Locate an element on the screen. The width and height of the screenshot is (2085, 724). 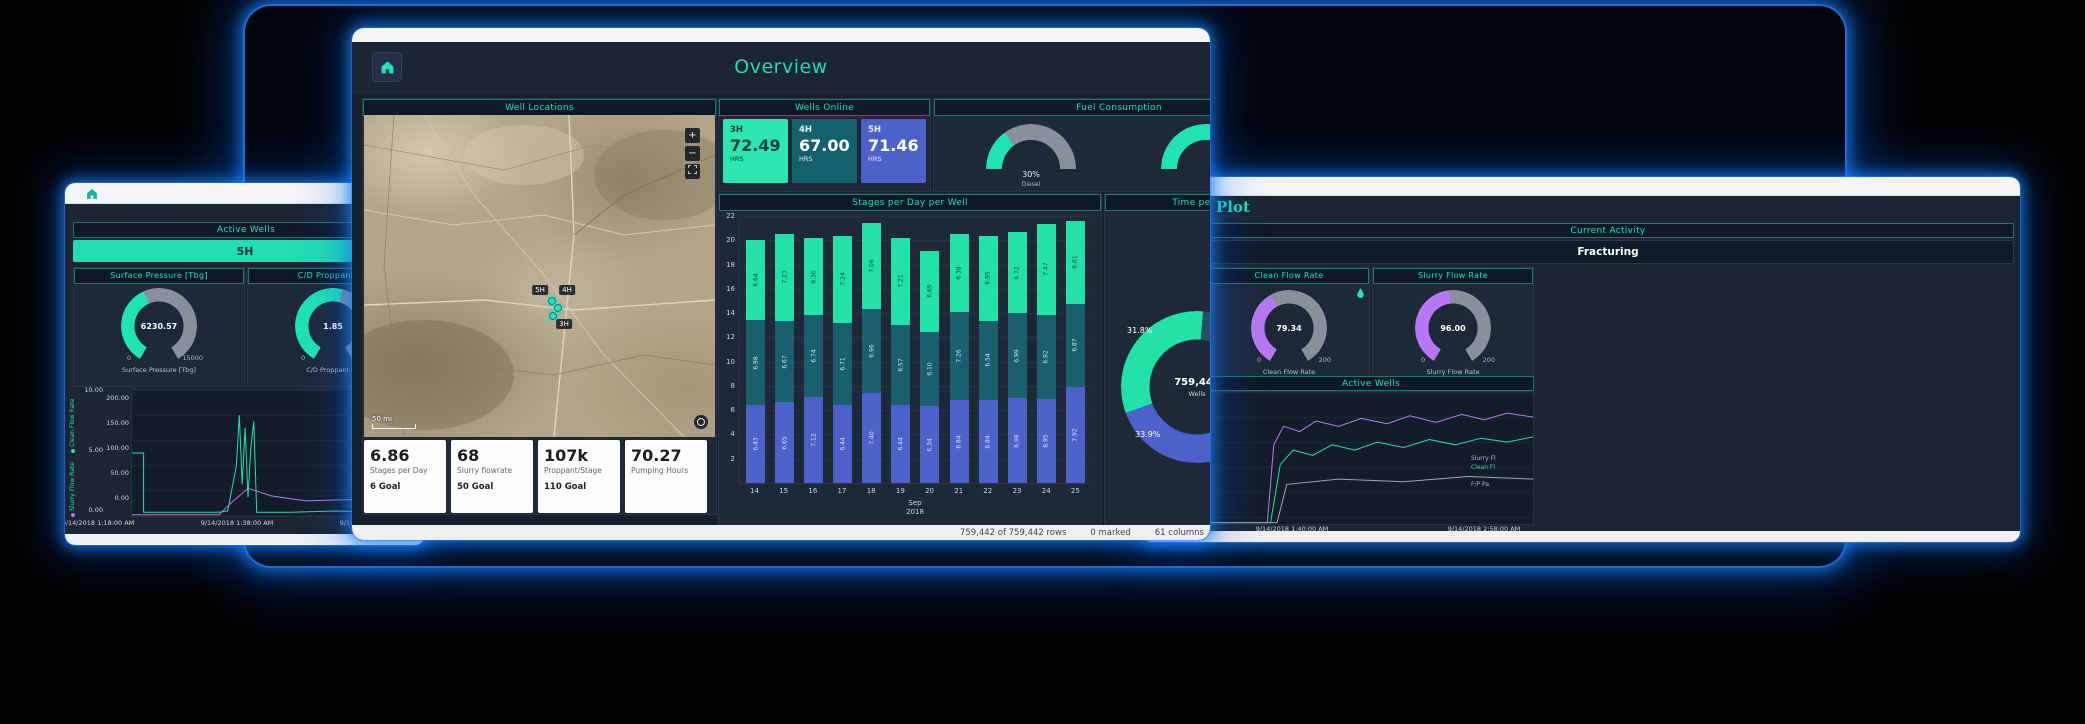
bar-value-label: 6.67 is located at coordinates (785, 362).